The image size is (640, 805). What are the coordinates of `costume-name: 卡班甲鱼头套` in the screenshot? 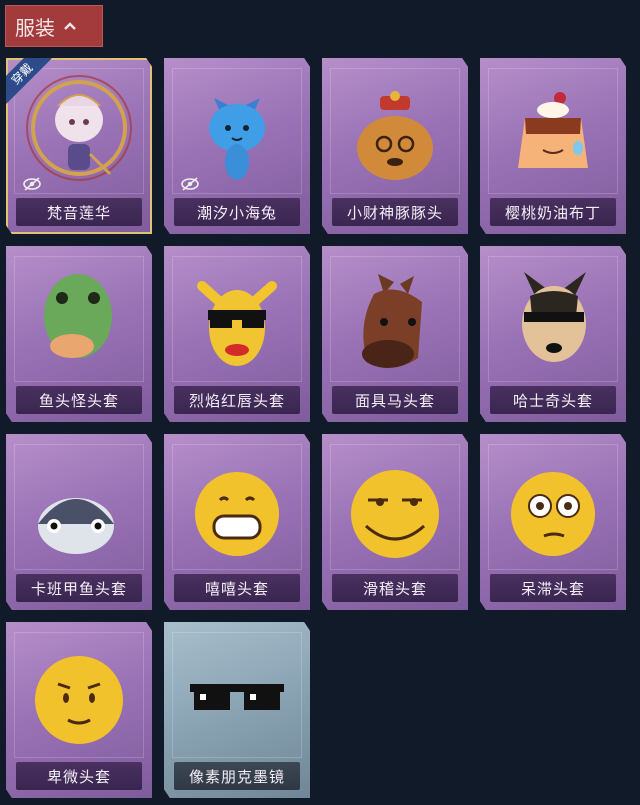 It's located at (79, 588).